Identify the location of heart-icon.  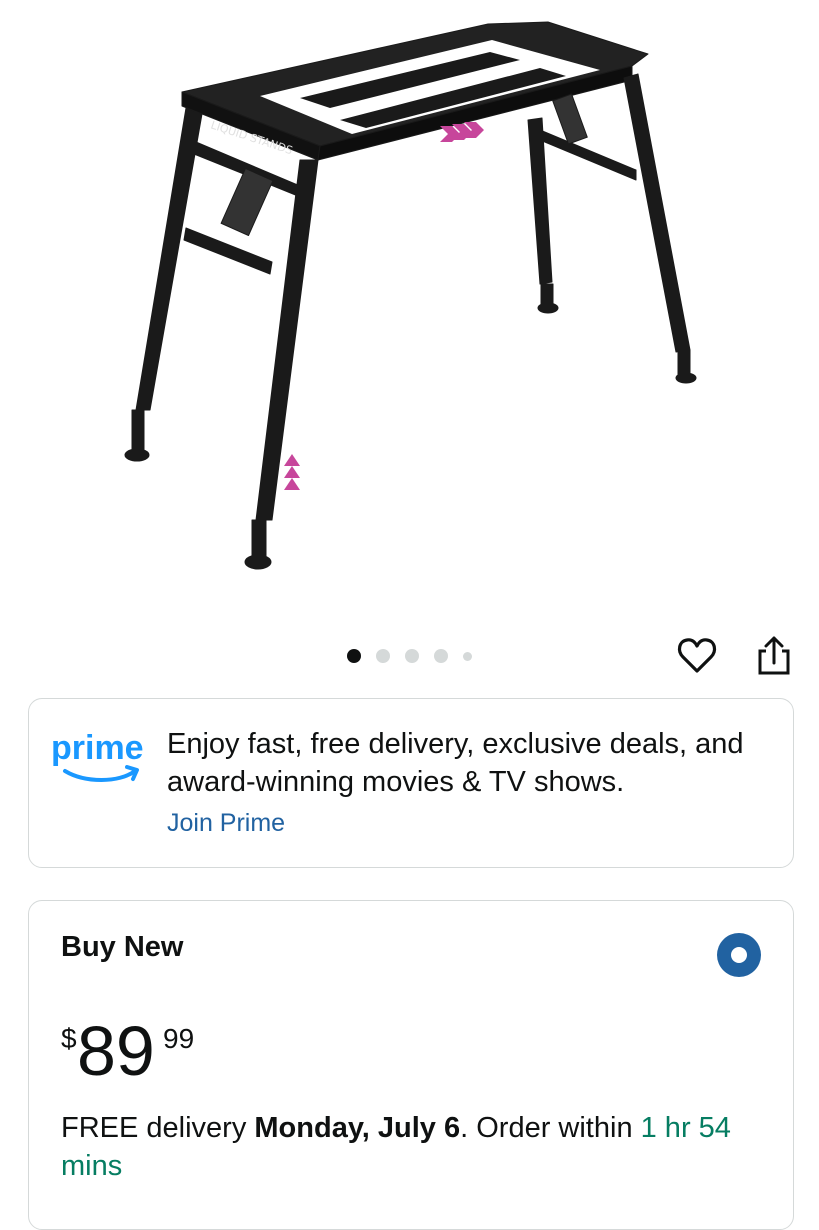
(697, 655).